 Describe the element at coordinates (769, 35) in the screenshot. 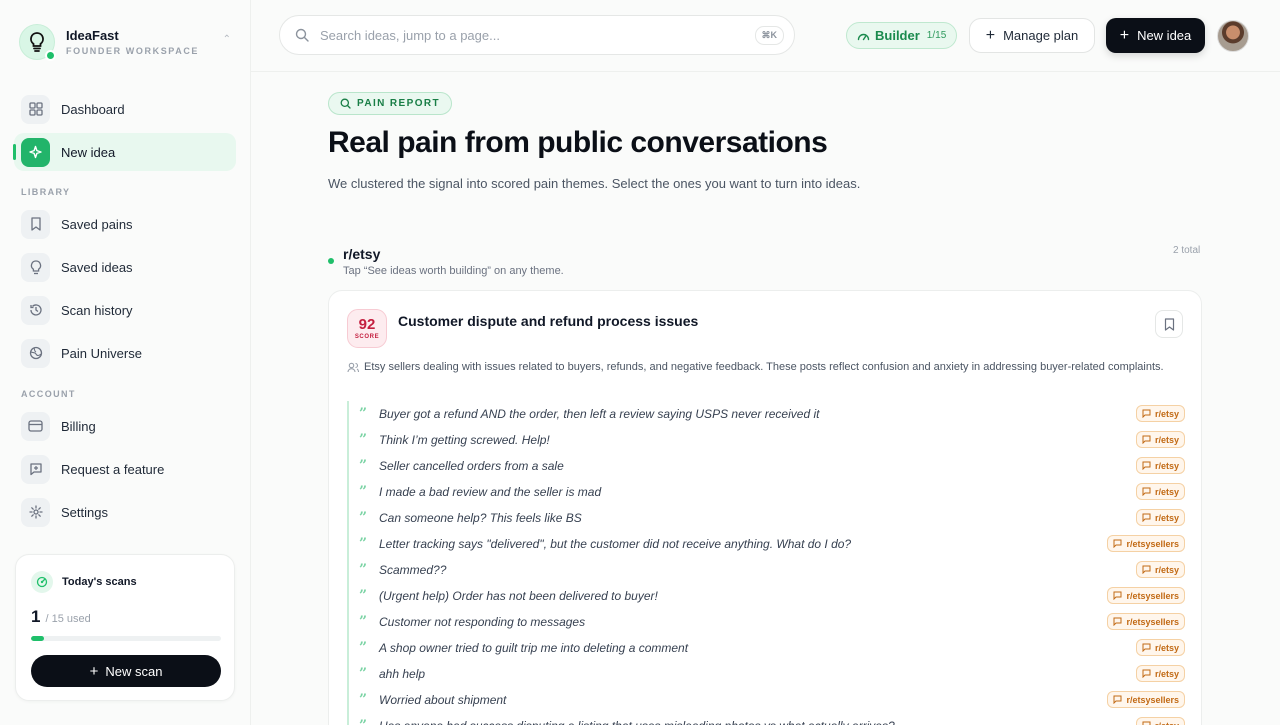

I see `shortcut-badge: ⌘K` at that location.